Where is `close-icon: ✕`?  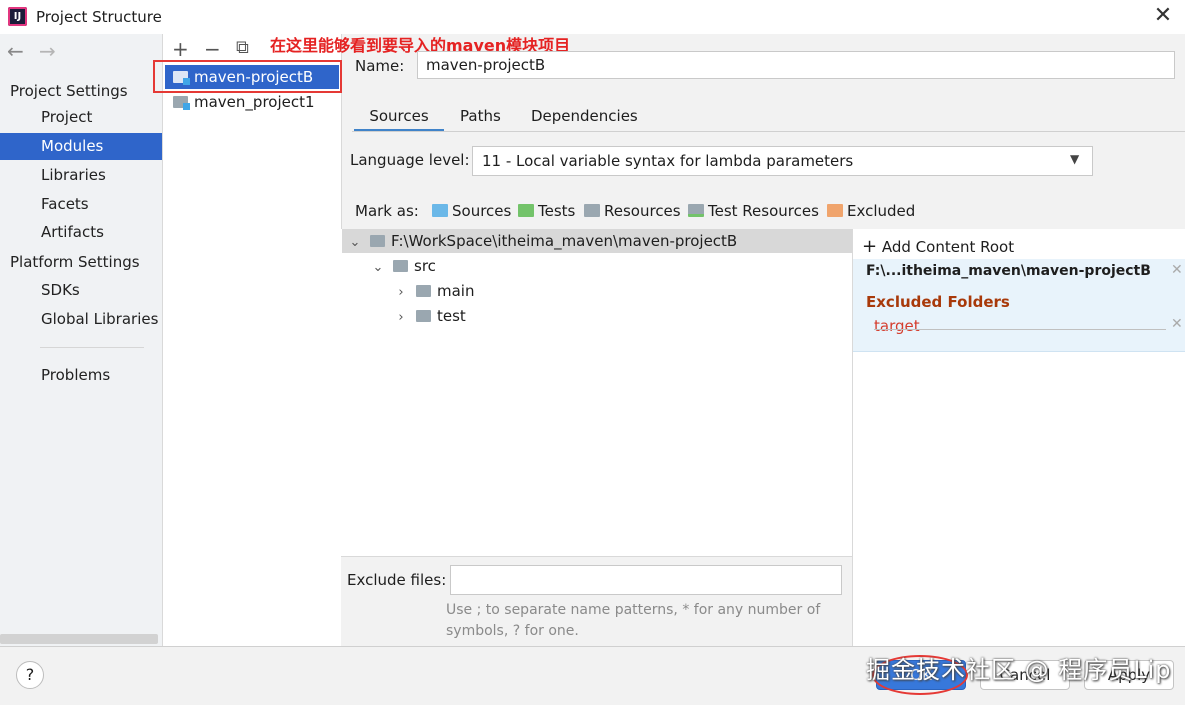
close-icon: ✕ is located at coordinates (1163, 16).